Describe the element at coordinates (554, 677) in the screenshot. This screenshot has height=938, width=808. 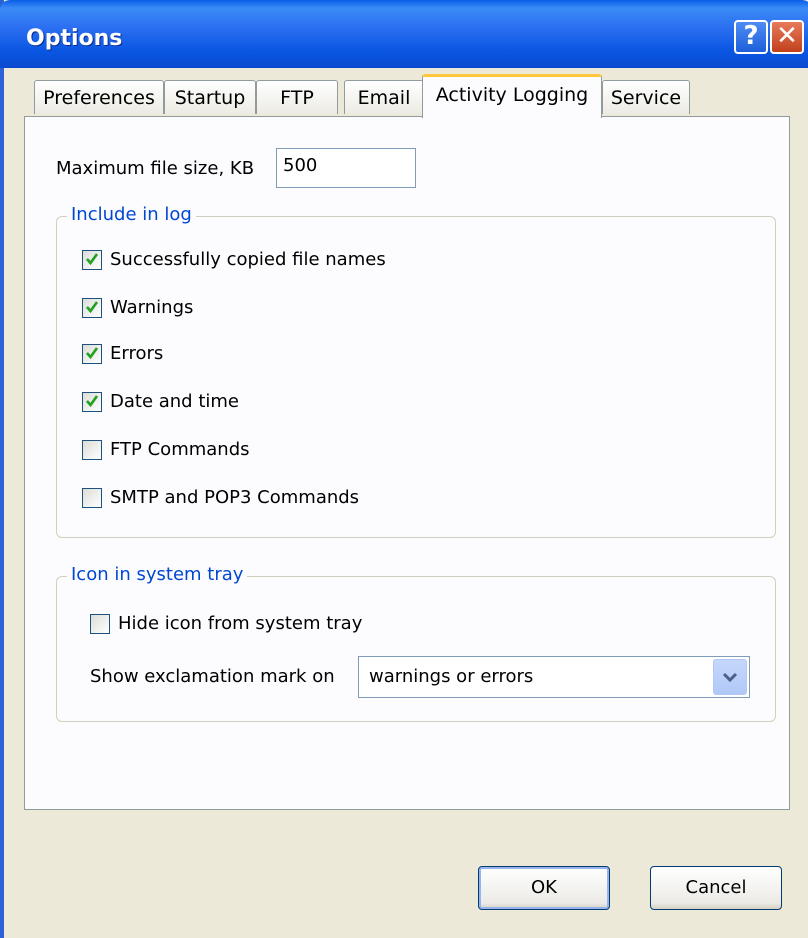
I see `exclamation-mark-select: warnings or errors` at that location.